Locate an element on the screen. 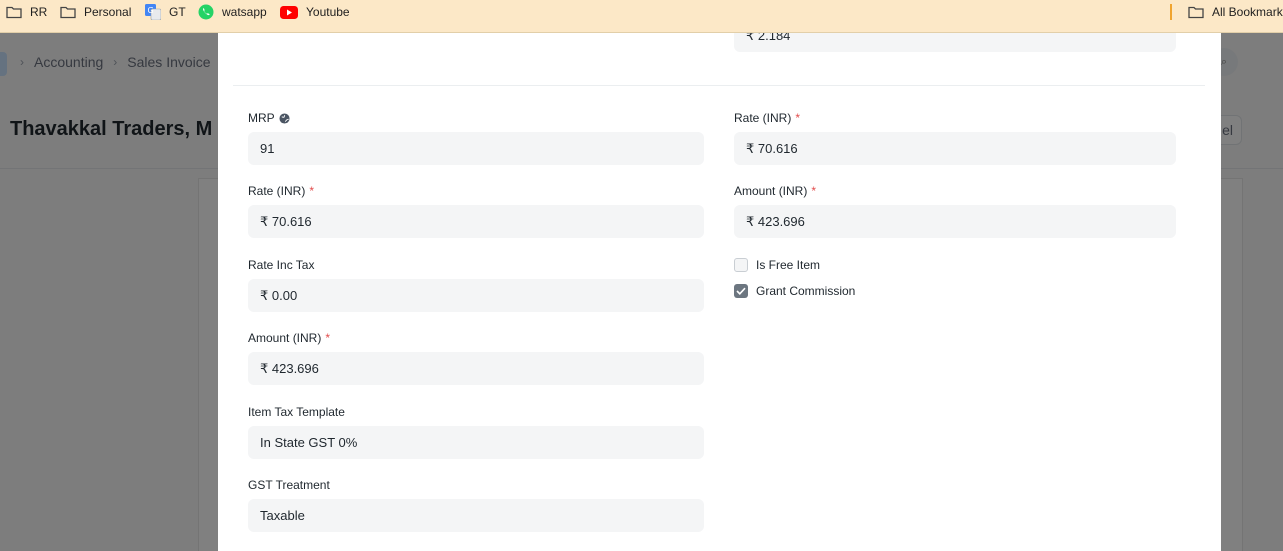 The image size is (1283, 551). breadcrumb-sales-invoice: Sales Invoice is located at coordinates (169, 62).